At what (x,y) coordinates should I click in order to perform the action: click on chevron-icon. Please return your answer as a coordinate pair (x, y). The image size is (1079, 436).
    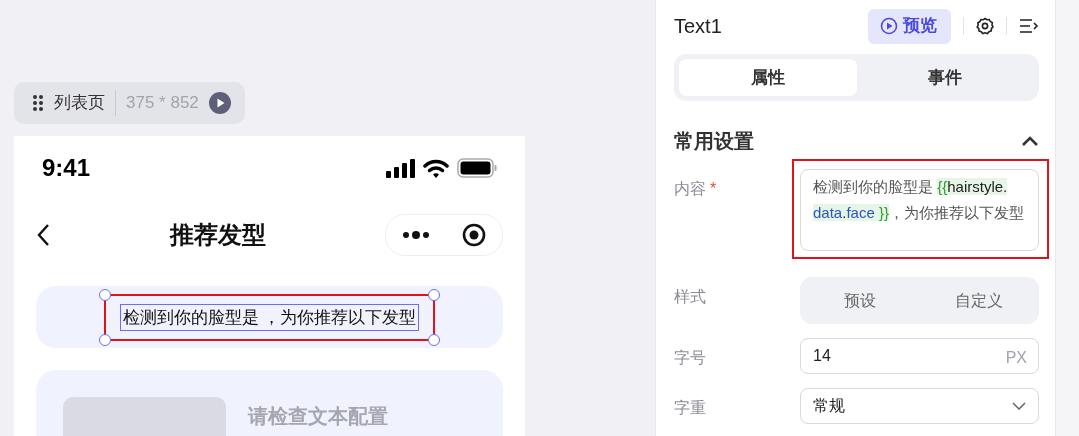
    Looking at the image, I should click on (1030, 141).